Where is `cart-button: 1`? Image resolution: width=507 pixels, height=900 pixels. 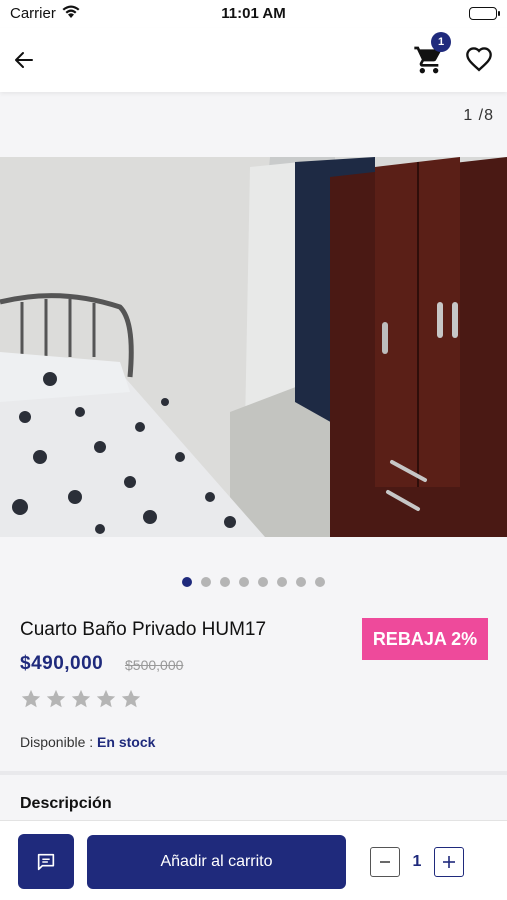 cart-button: 1 is located at coordinates (432, 54).